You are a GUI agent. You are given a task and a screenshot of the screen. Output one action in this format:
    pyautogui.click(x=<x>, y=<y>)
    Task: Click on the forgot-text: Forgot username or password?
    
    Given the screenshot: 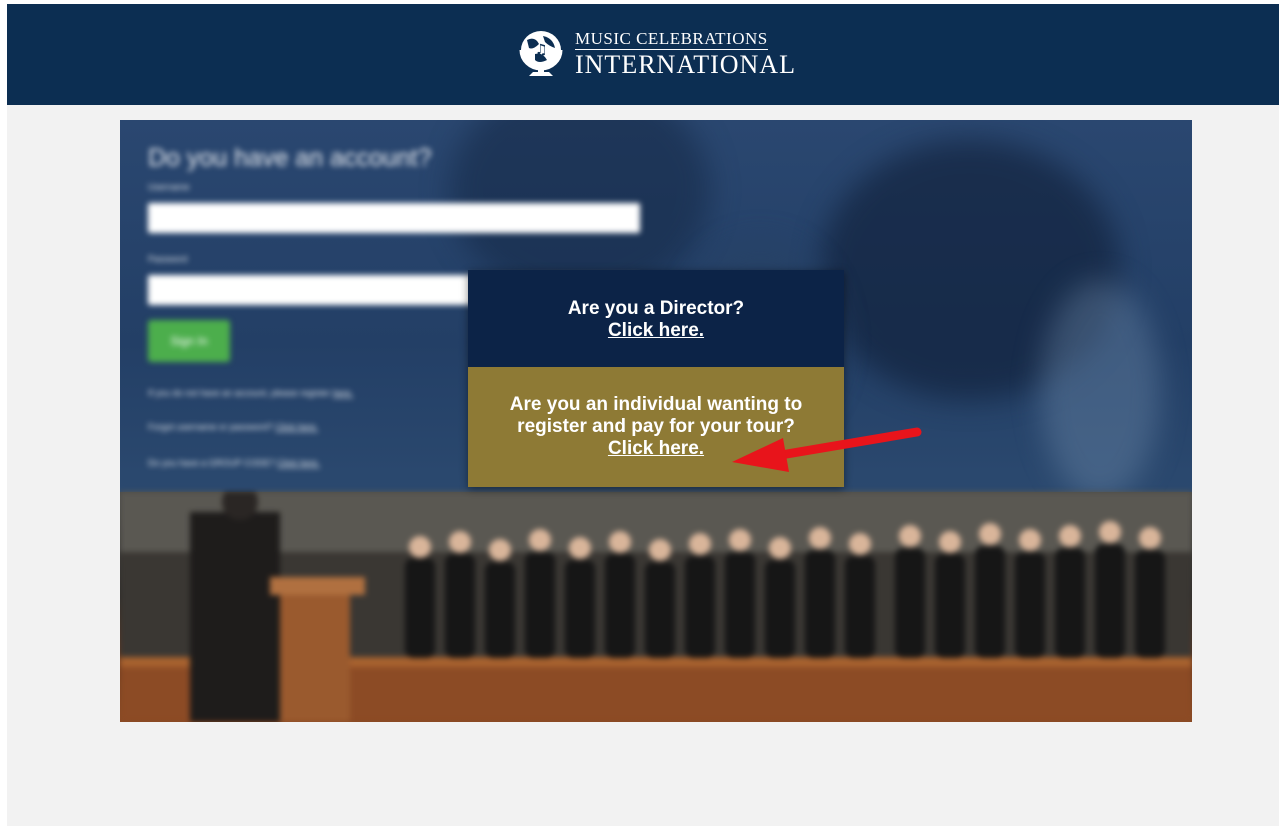 What is the action you would take?
    pyautogui.click(x=211, y=427)
    